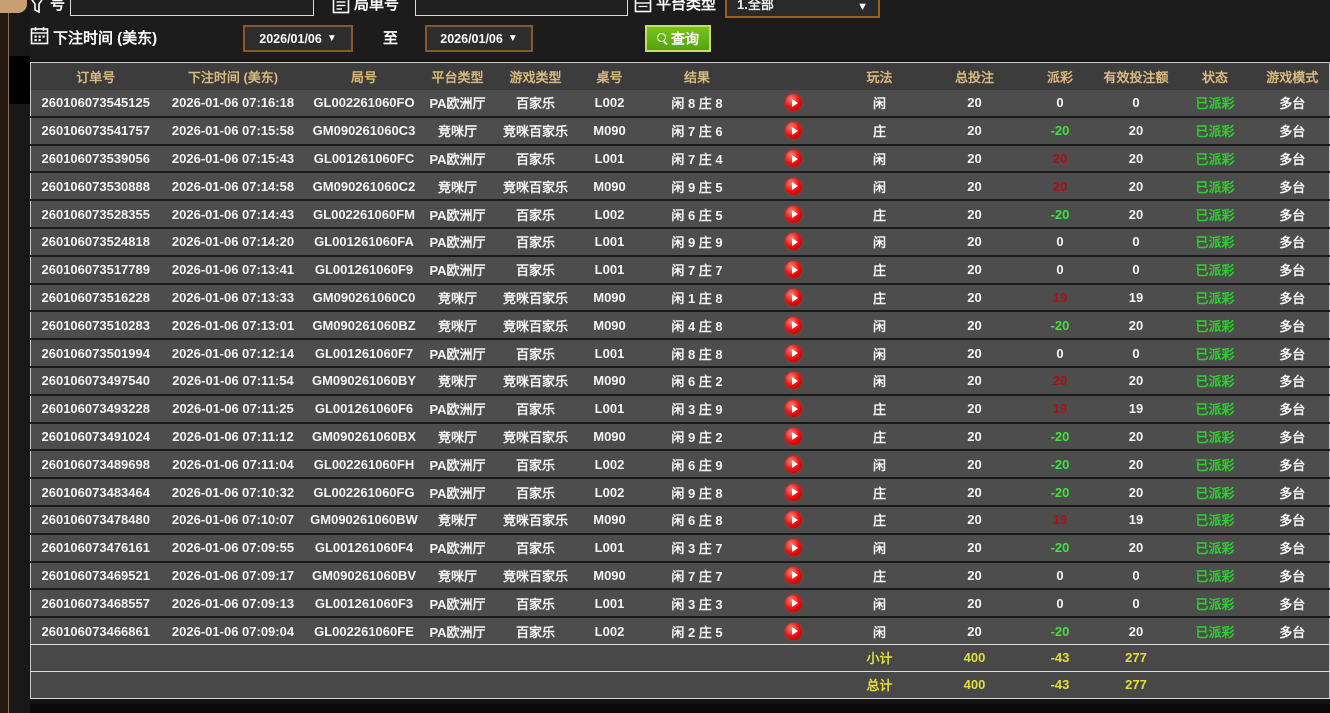  Describe the element at coordinates (364, 353) in the screenshot. I see `cell-round: GL001261060F7` at that location.